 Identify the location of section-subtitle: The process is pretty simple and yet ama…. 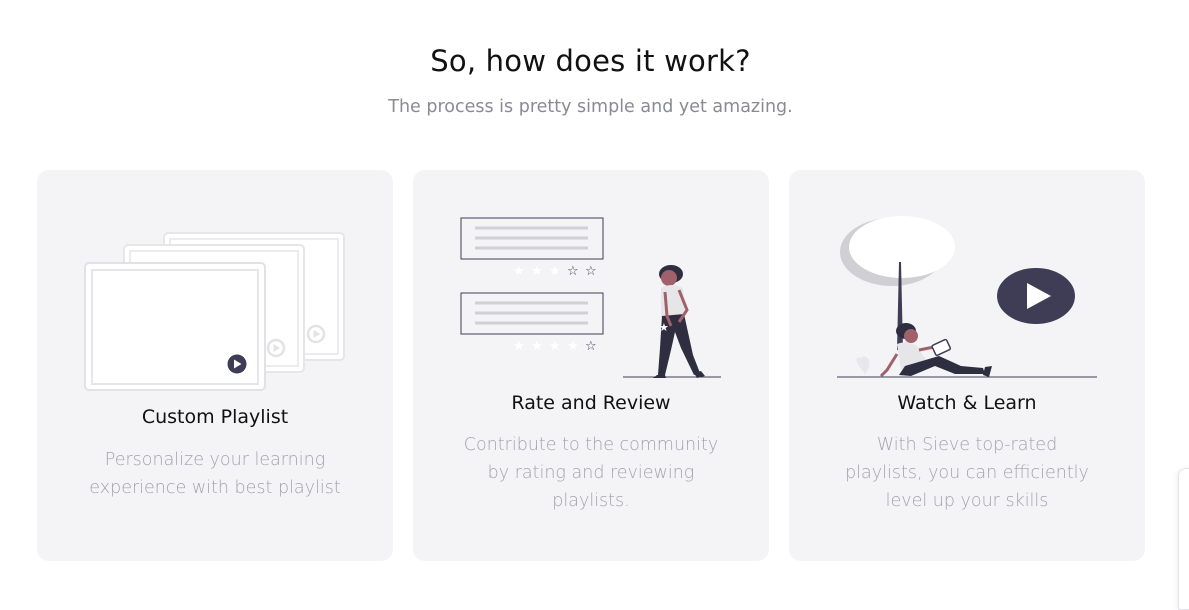
(590, 107).